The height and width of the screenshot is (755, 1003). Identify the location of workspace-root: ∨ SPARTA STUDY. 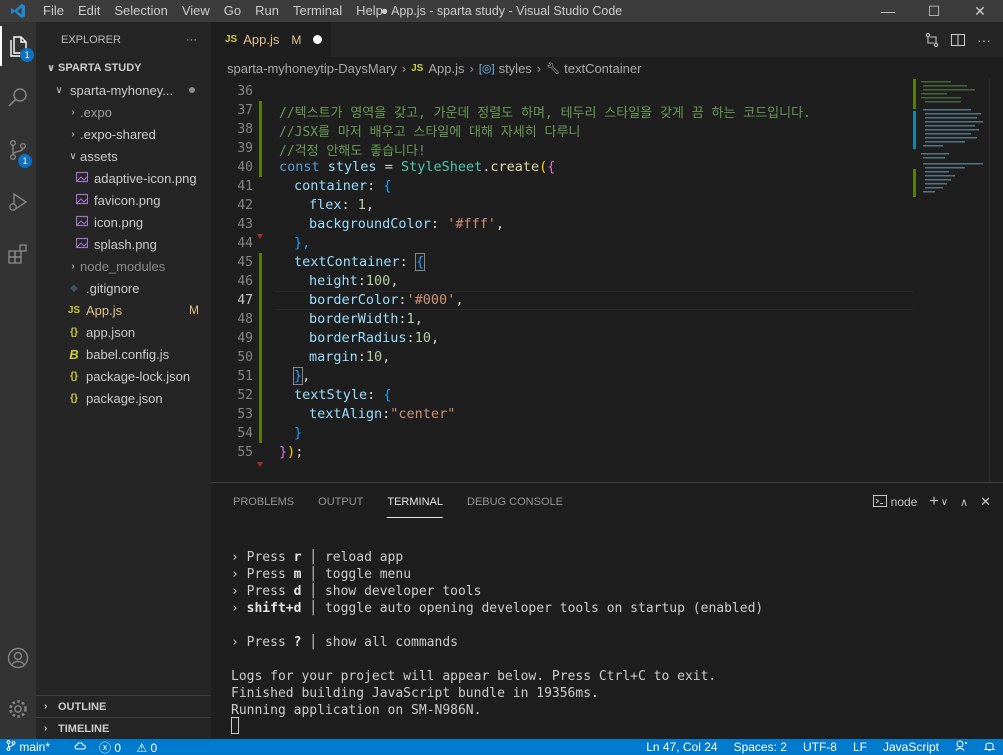
(123, 68).